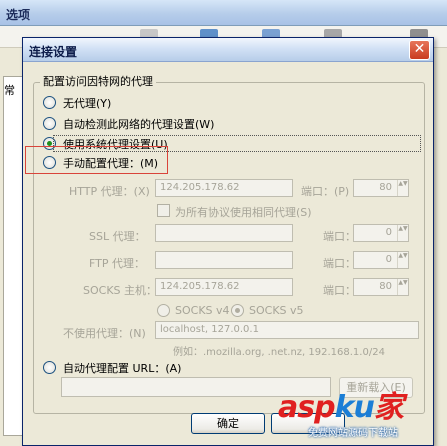  Describe the element at coordinates (325, 191) in the screenshot. I see `http-port-label: 端口：(P)` at that location.